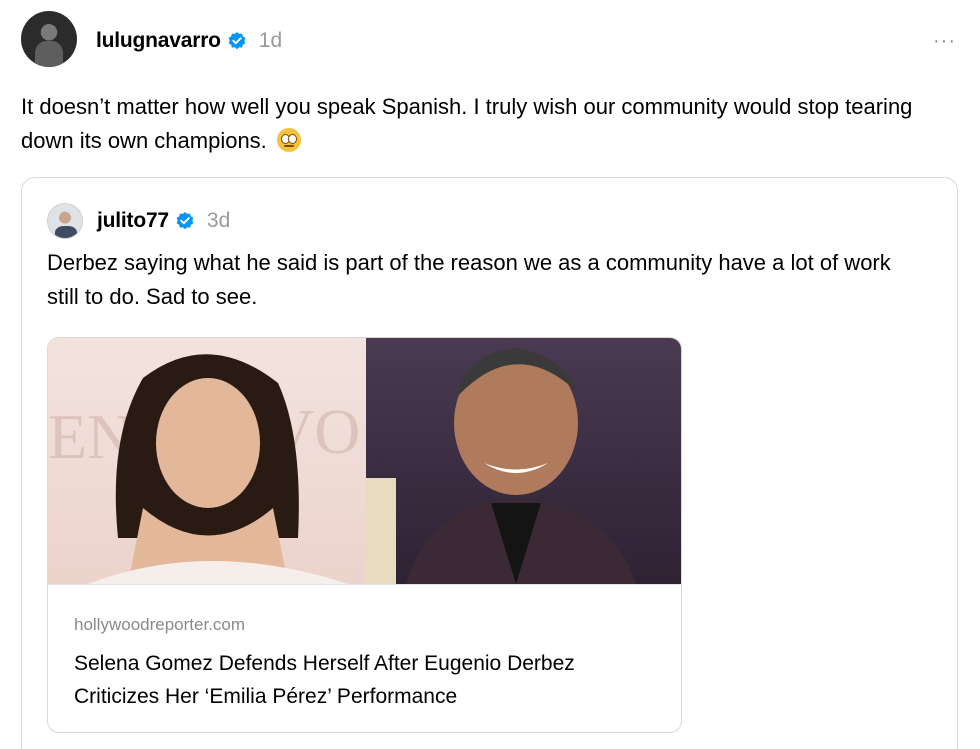  What do you see at coordinates (160, 624) in the screenshot?
I see `link-domain: hollywoodreporter.com` at bounding box center [160, 624].